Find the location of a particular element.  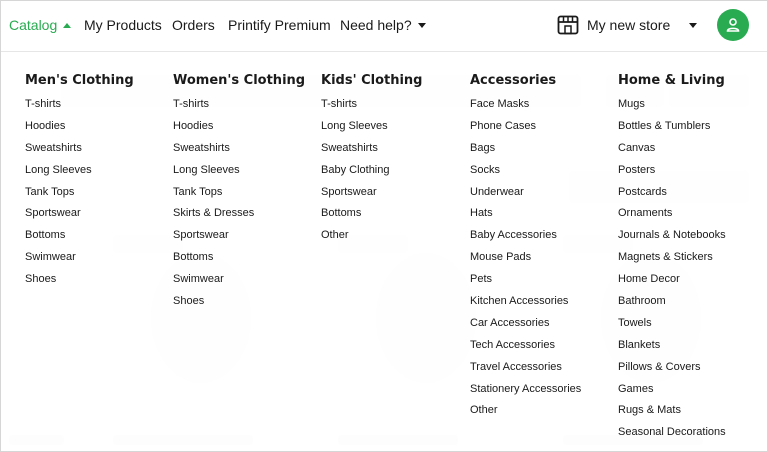

menu-heading: Men's Clothing is located at coordinates (95, 82).